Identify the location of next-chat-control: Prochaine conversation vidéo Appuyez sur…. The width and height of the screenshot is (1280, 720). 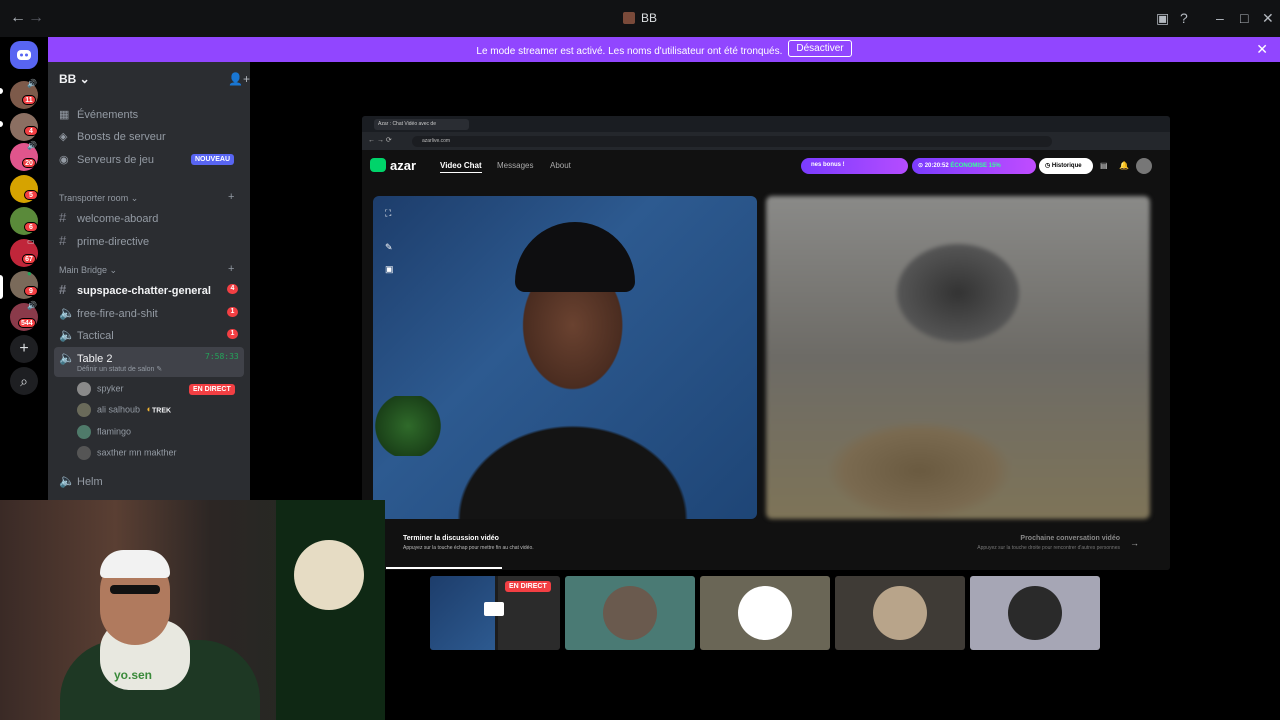
(1048, 543).